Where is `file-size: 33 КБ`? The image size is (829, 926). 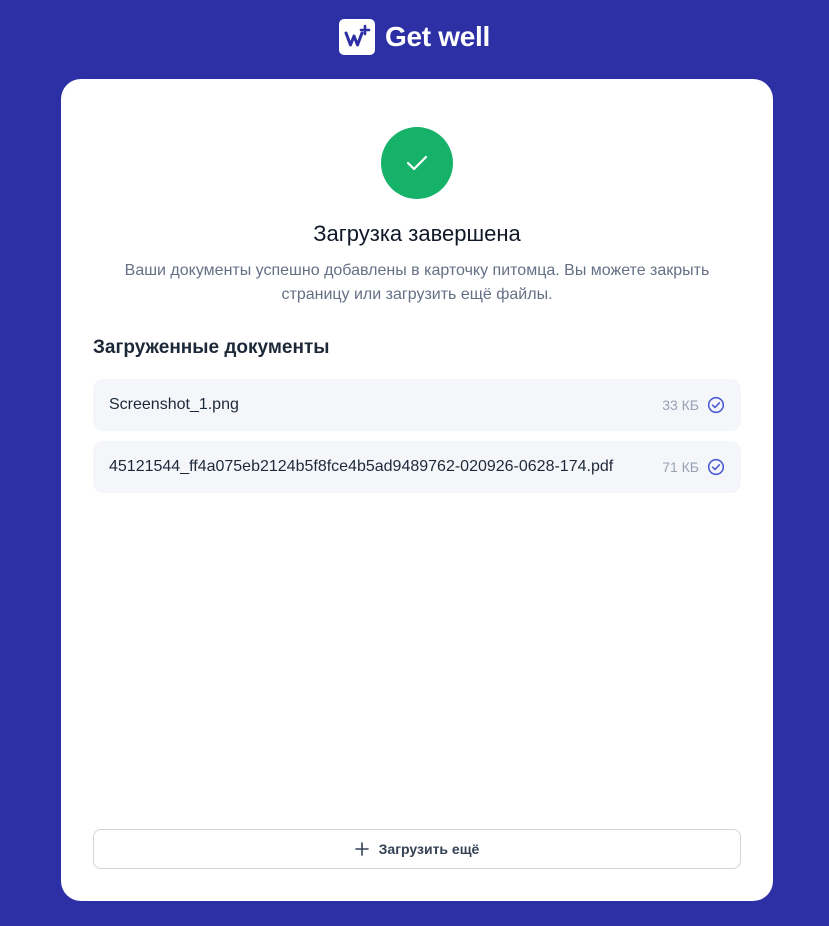
file-size: 33 КБ is located at coordinates (680, 405).